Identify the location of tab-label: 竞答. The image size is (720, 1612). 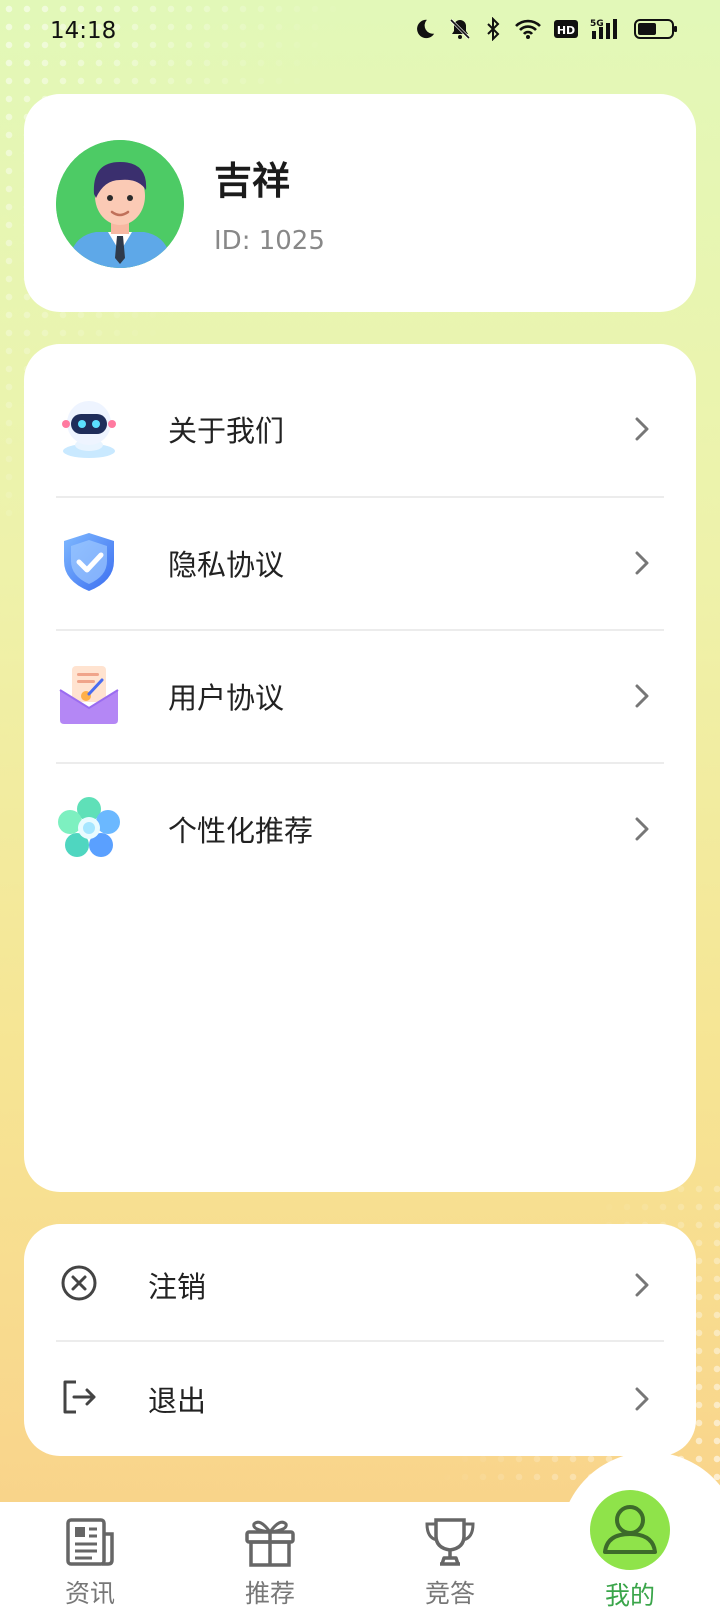
(449, 1593).